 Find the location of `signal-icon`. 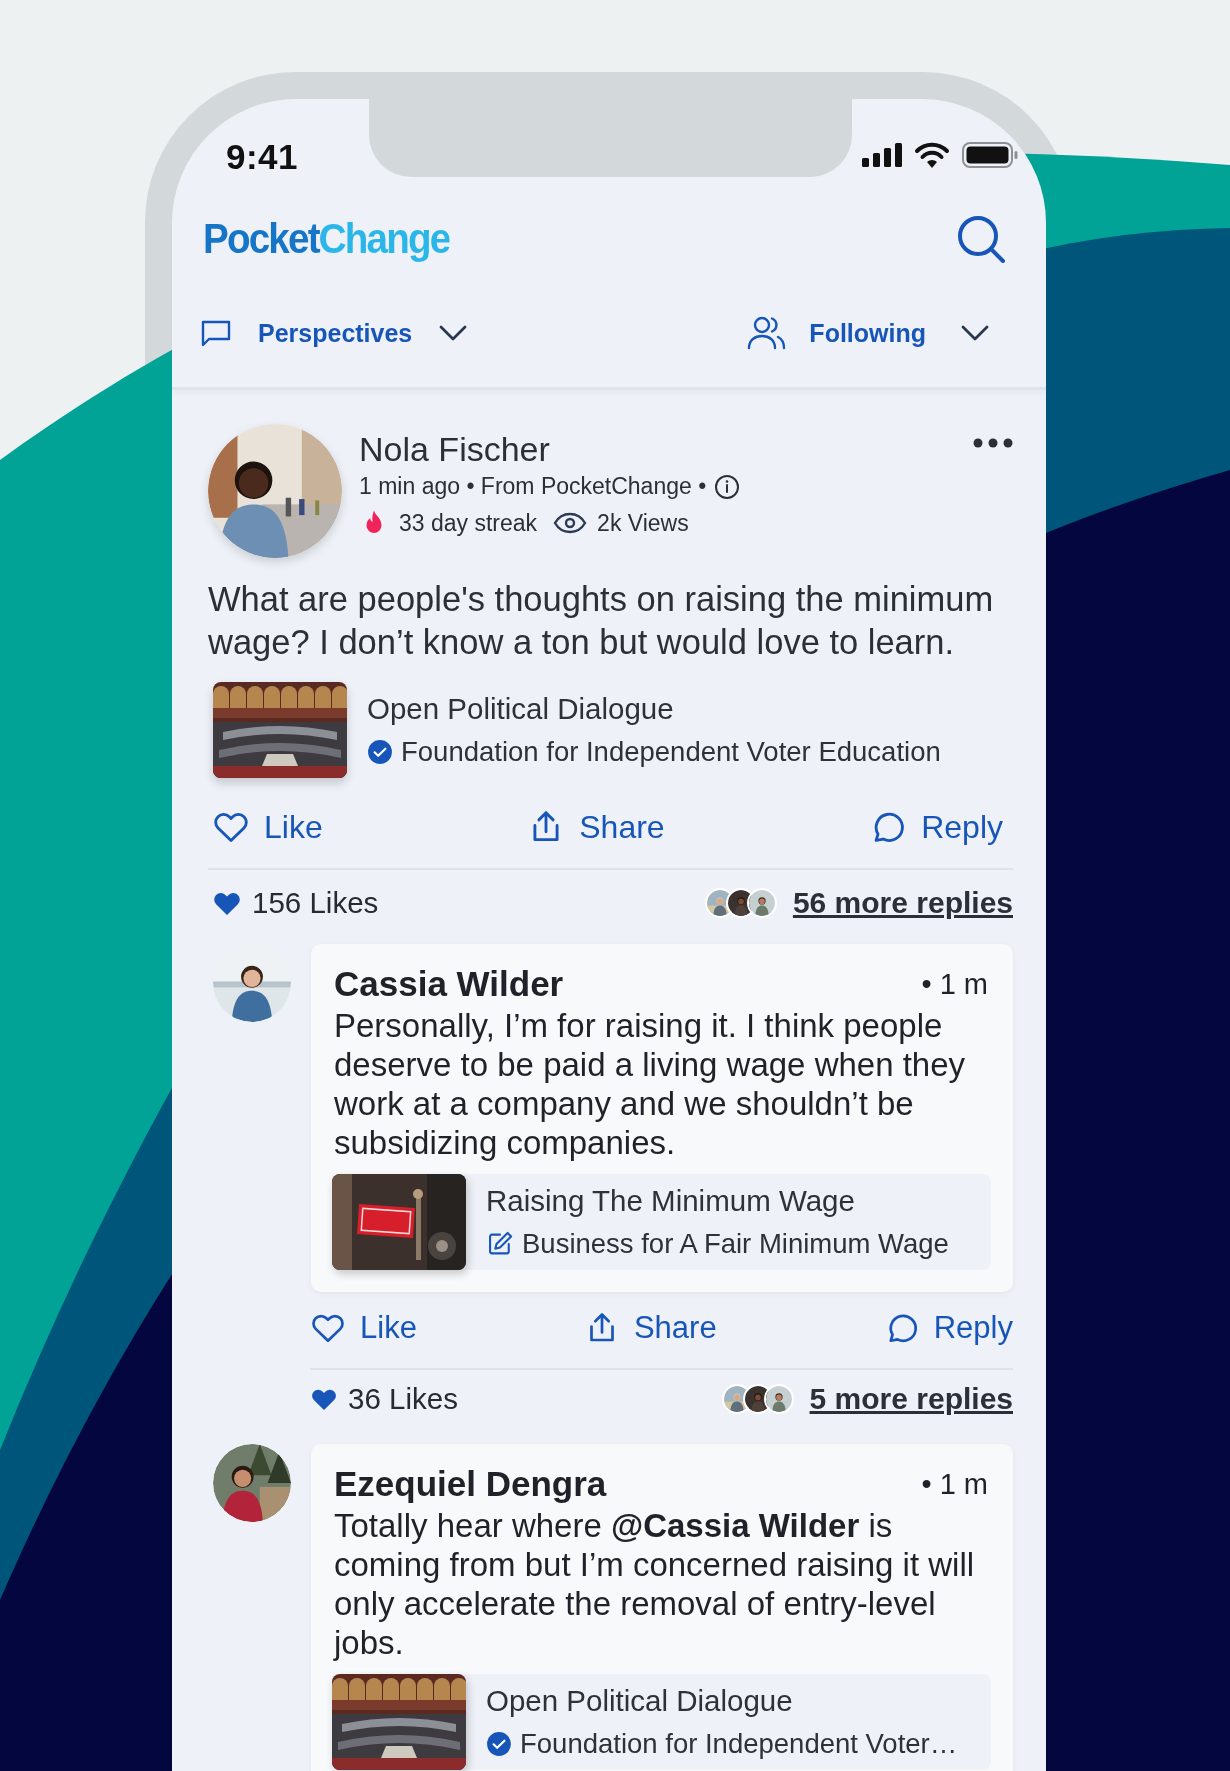

signal-icon is located at coordinates (882, 155).